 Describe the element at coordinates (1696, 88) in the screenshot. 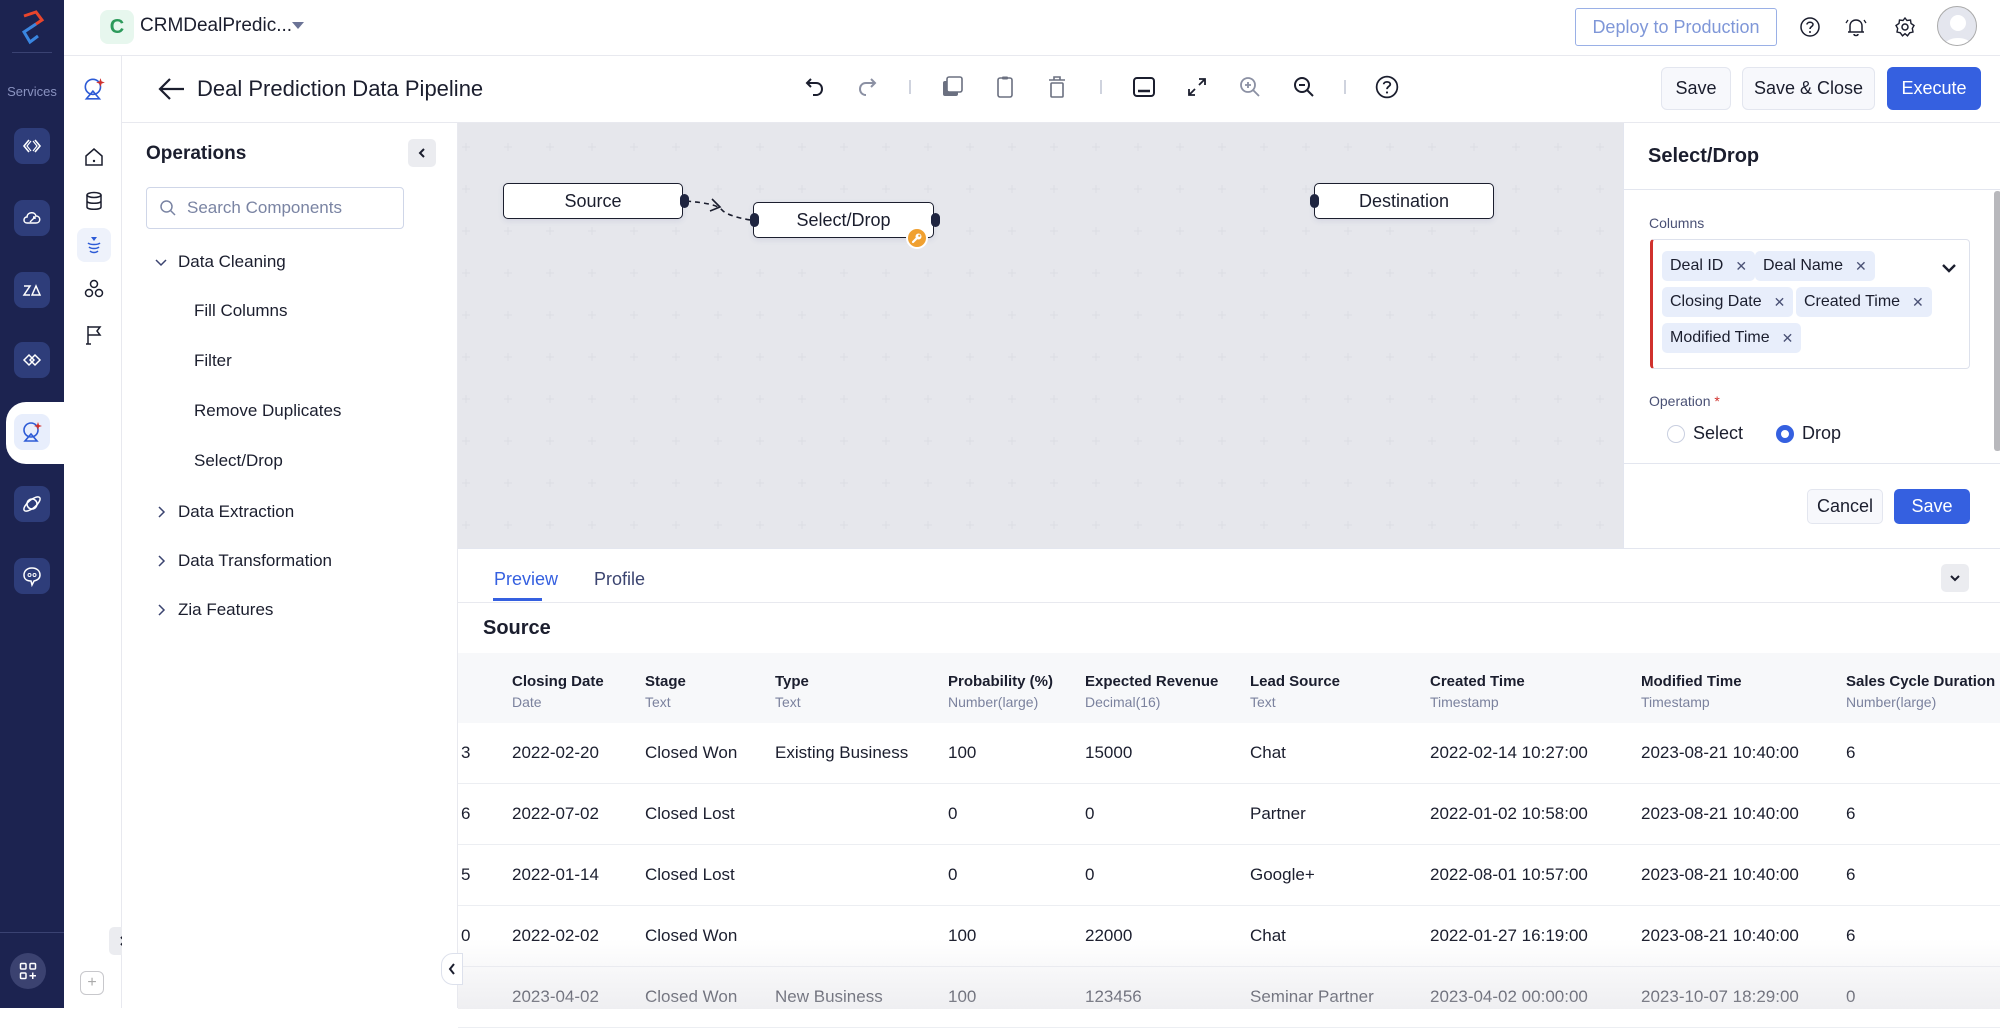

I see `save-button: Save` at that location.